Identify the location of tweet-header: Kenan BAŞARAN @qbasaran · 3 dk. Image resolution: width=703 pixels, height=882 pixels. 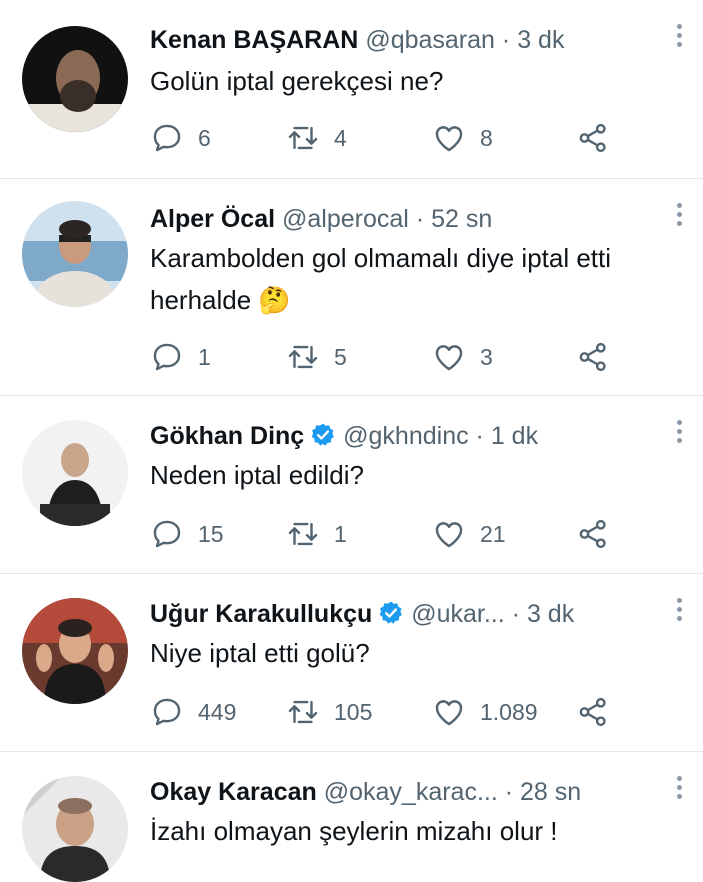
(406, 40).